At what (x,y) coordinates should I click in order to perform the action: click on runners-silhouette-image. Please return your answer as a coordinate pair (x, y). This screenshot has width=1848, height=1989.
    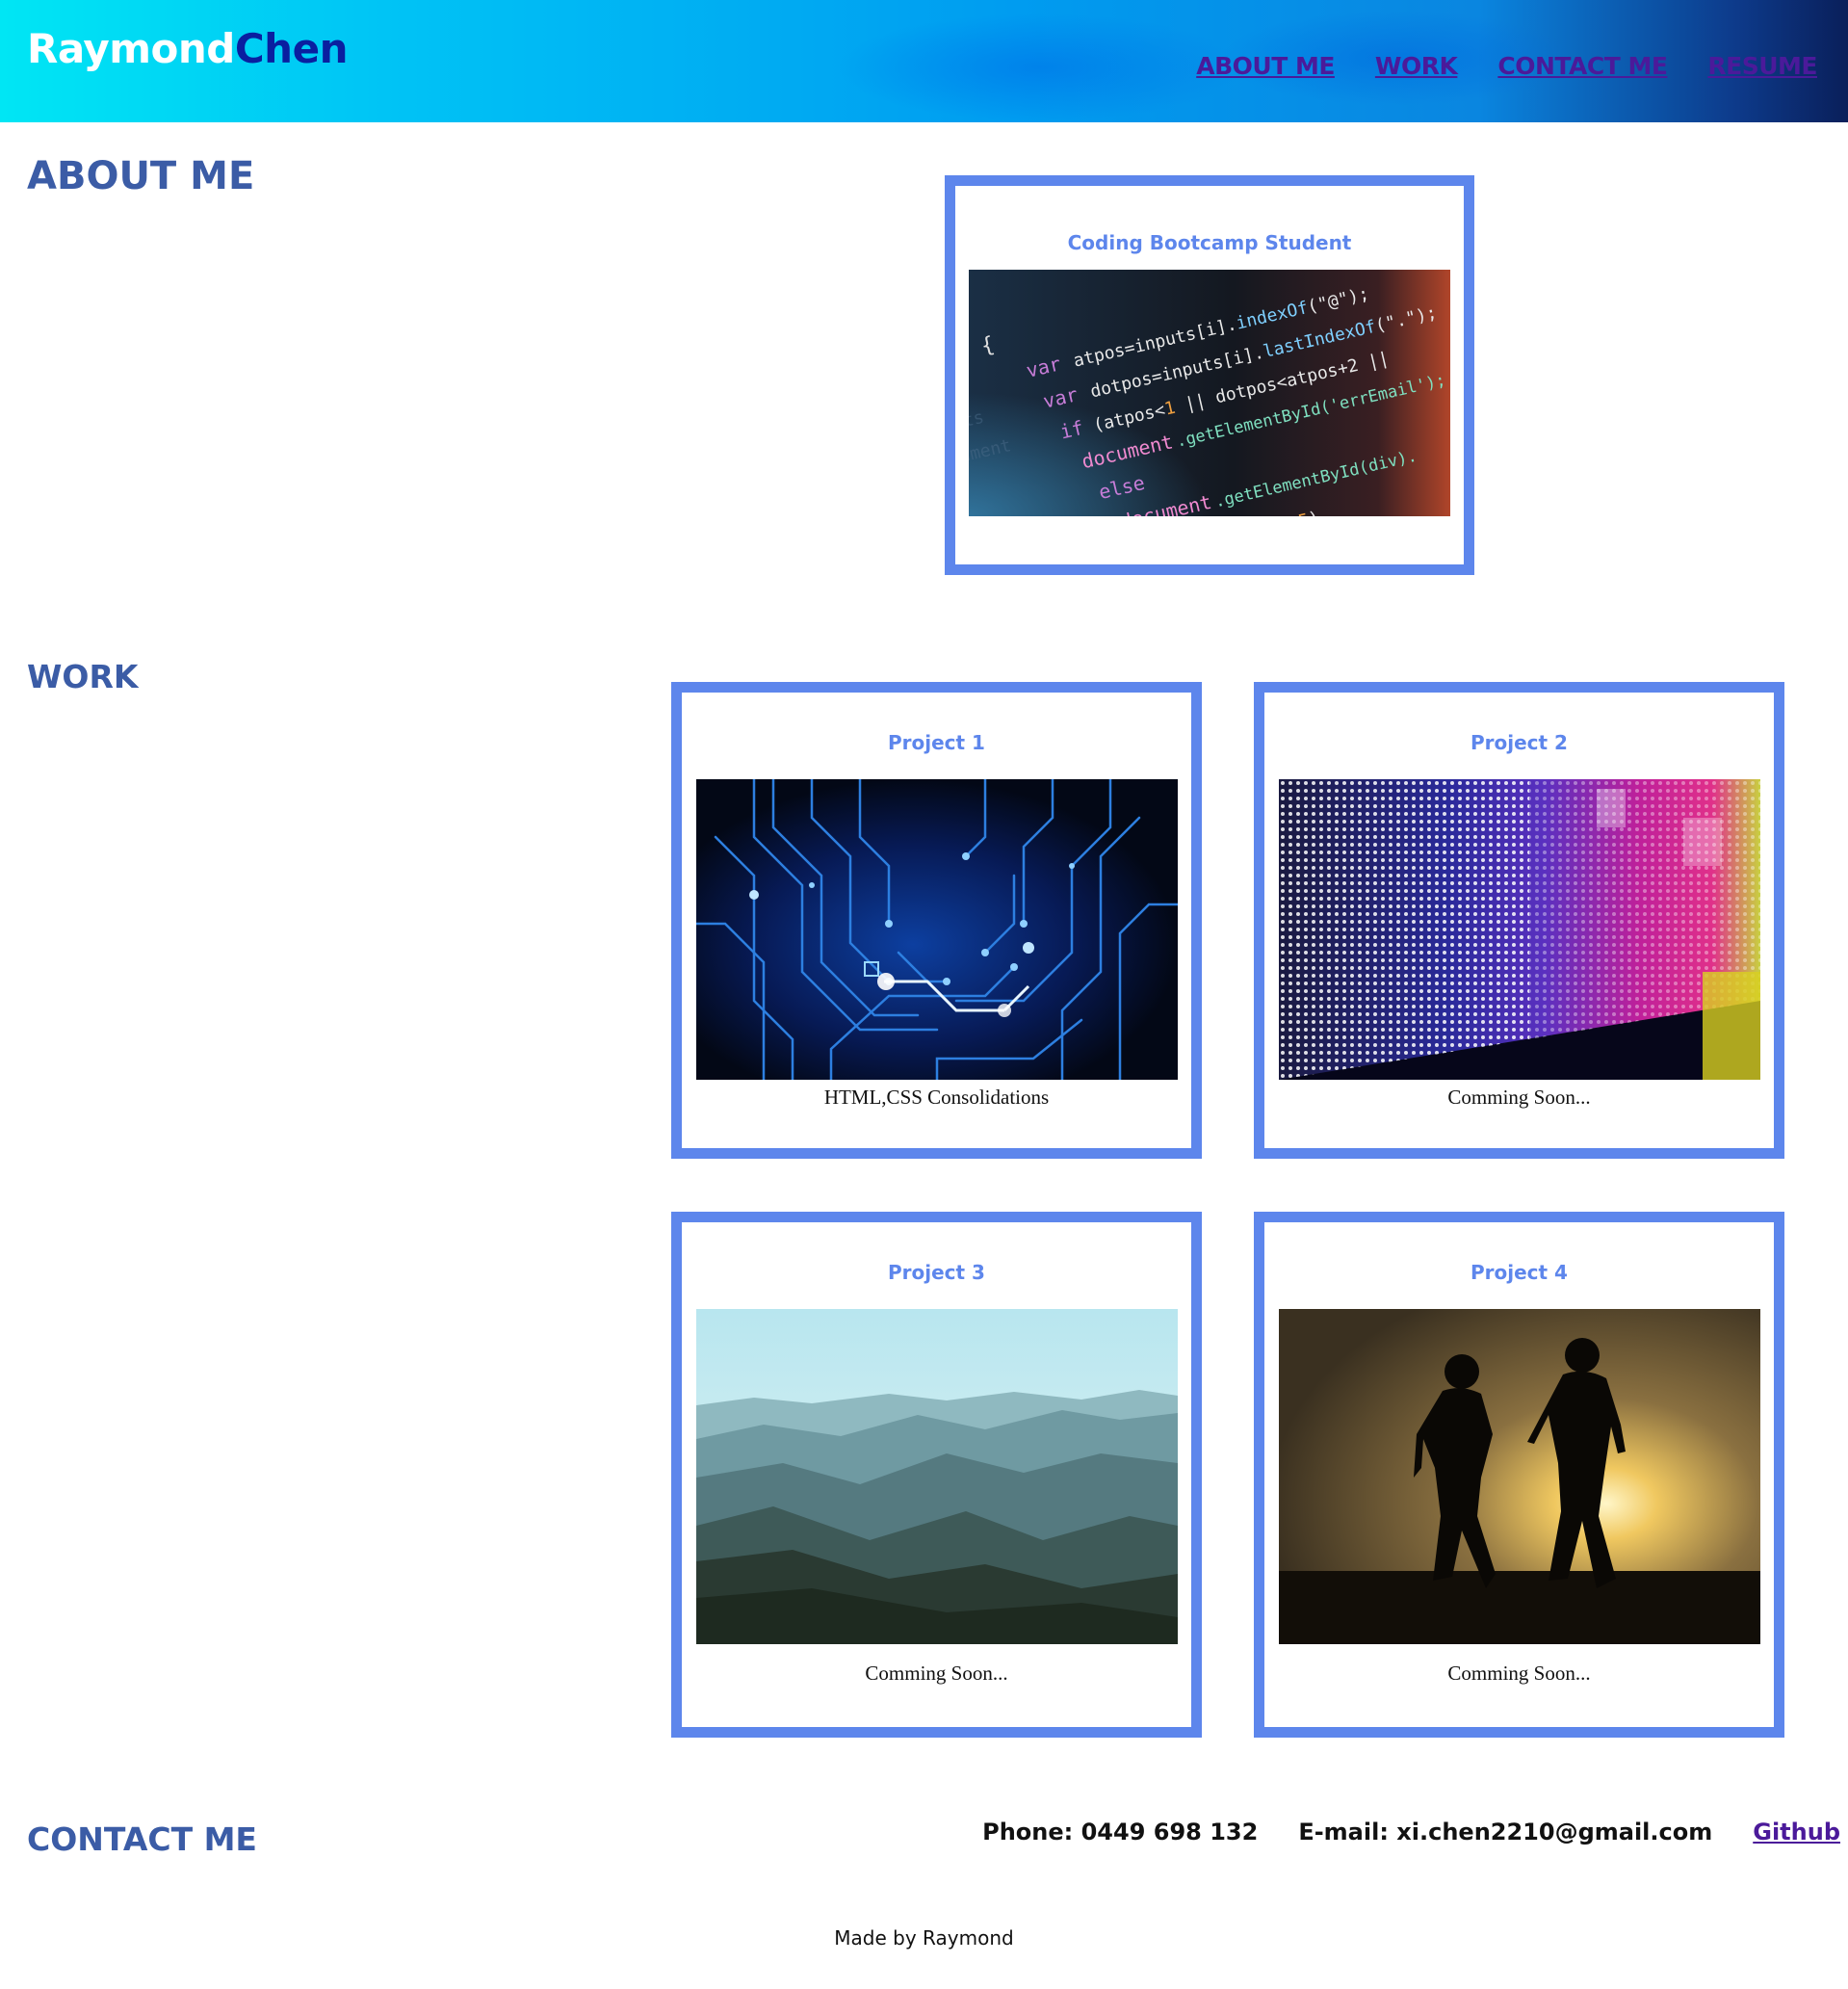
    Looking at the image, I should click on (1519, 1477).